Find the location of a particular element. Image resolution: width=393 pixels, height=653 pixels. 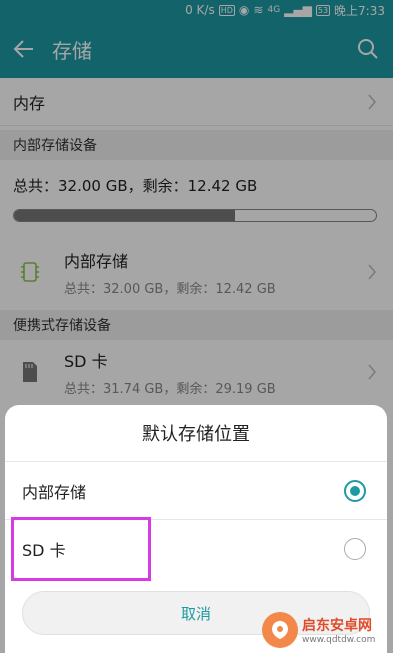

watermark: 启东安卓网 www.qdtdw.com is located at coordinates (327, 629).